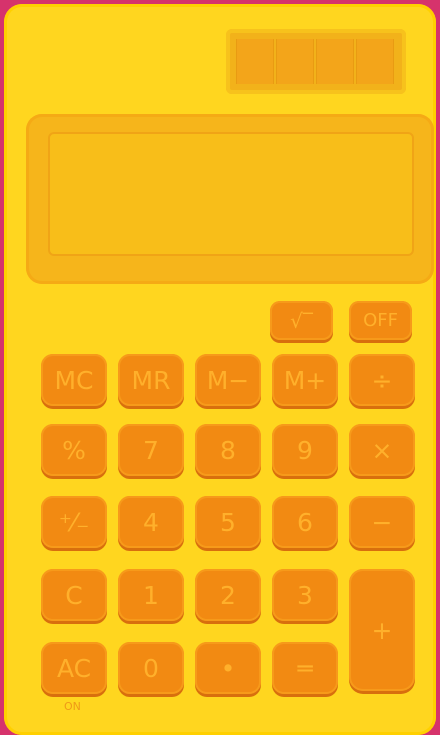 This screenshot has width=440, height=735. Describe the element at coordinates (74, 668) in the screenshot. I see `all-clear-button: AC` at that location.